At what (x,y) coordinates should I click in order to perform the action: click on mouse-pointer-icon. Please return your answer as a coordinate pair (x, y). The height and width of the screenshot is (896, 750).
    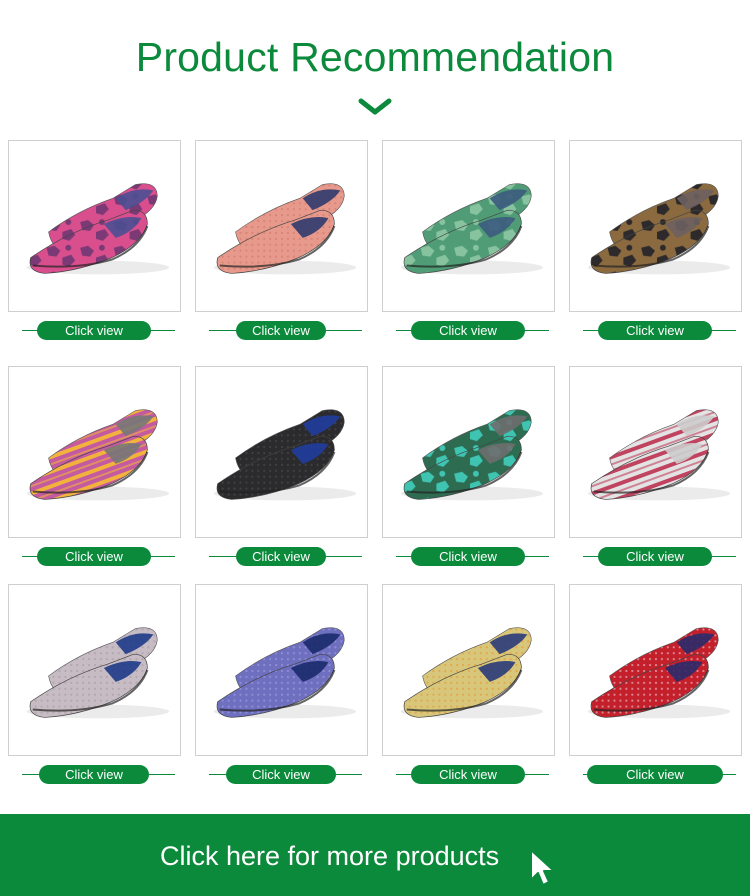
    Looking at the image, I should click on (542, 867).